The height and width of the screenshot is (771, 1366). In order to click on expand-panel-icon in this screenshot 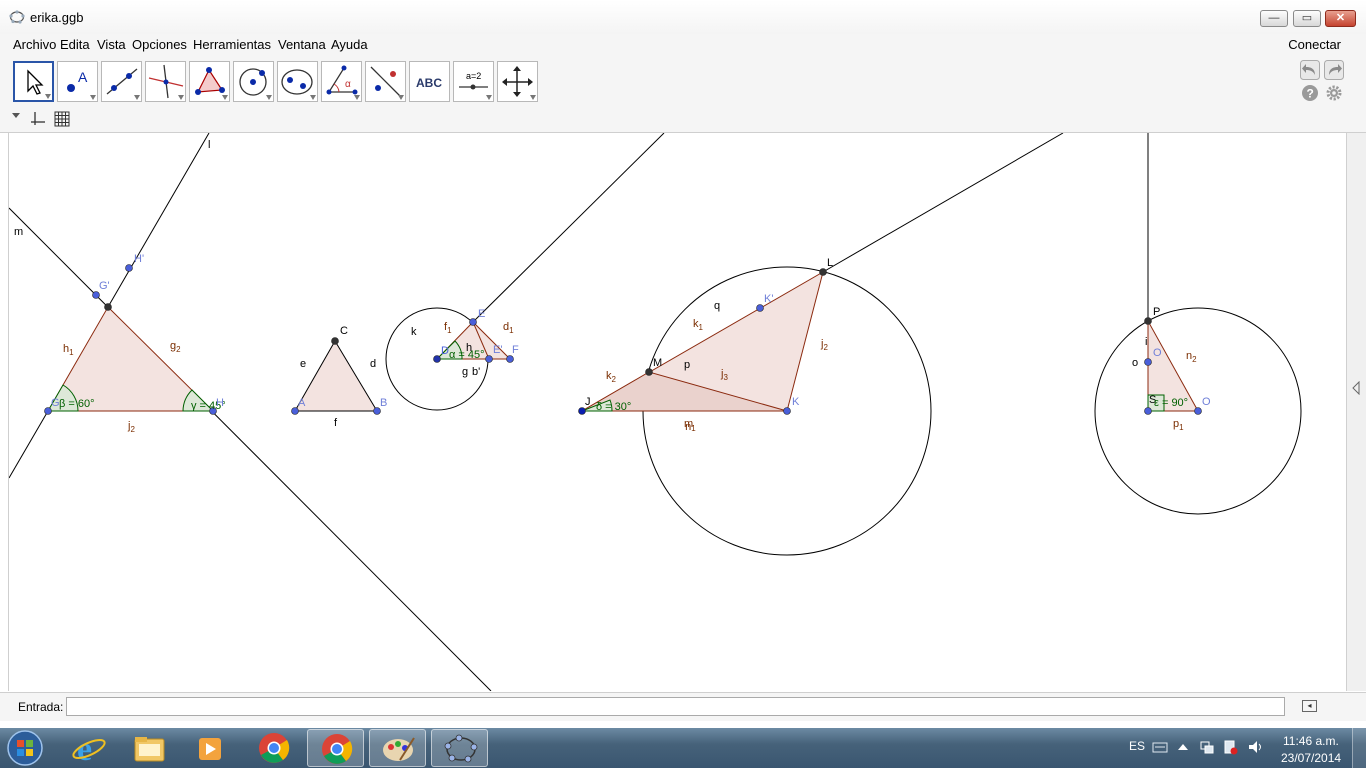, I will do `click(1356, 388)`.